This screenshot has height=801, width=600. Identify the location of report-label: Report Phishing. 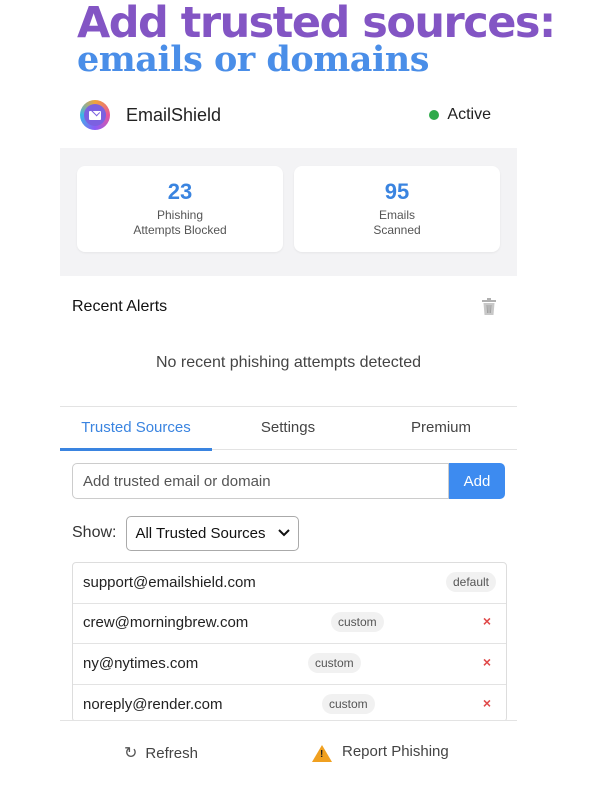
(395, 751).